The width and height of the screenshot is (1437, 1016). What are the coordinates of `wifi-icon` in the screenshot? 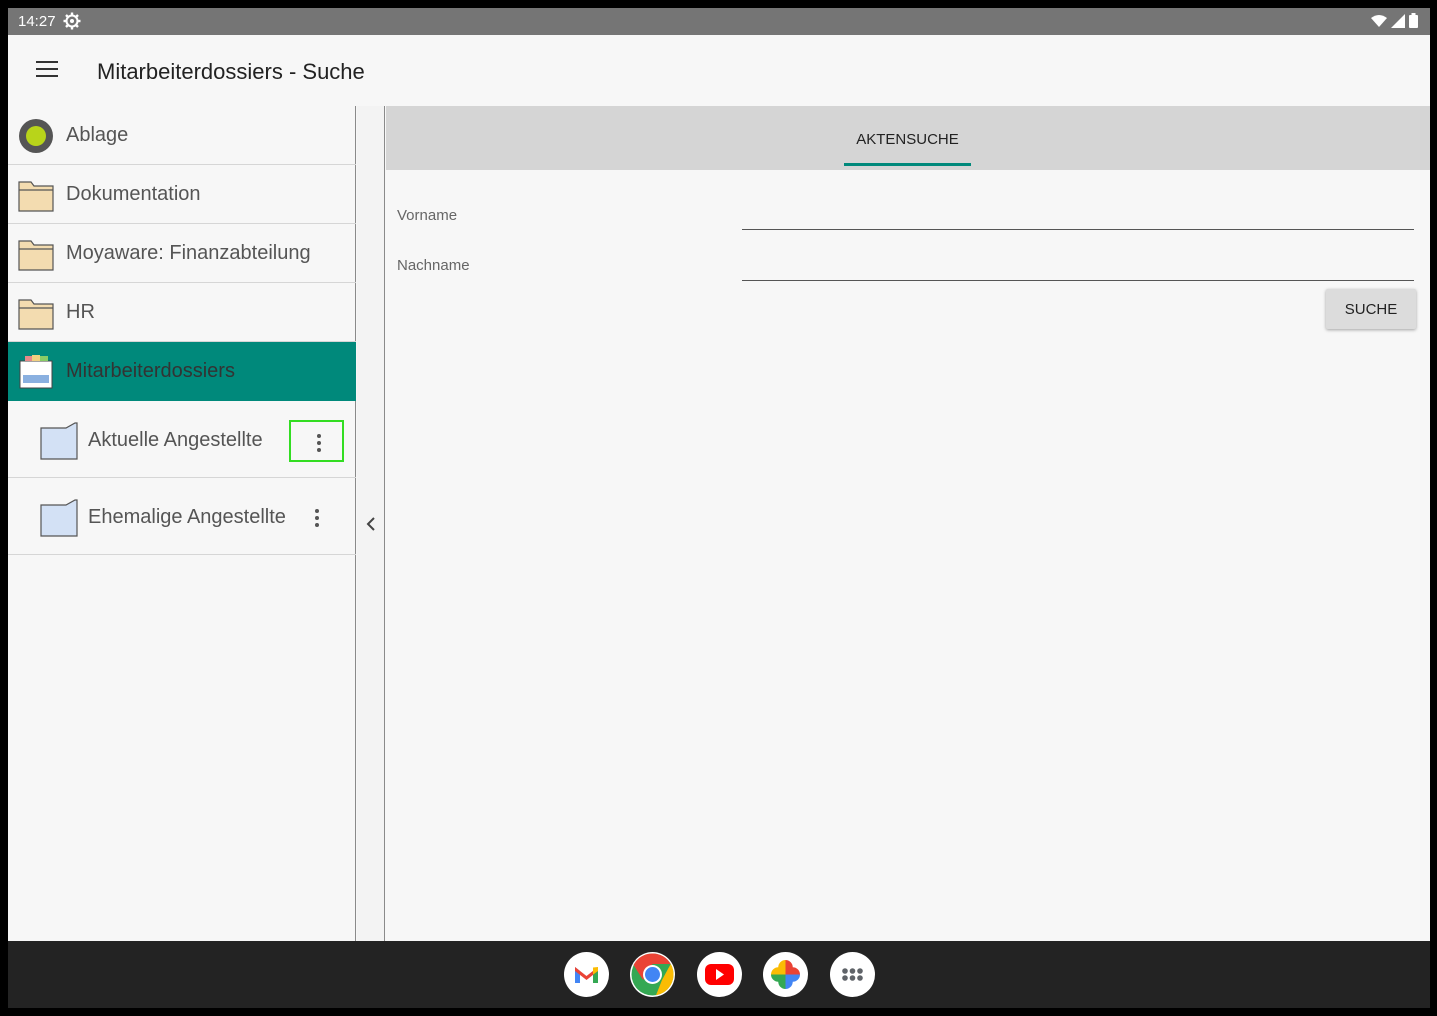 It's located at (1379, 23).